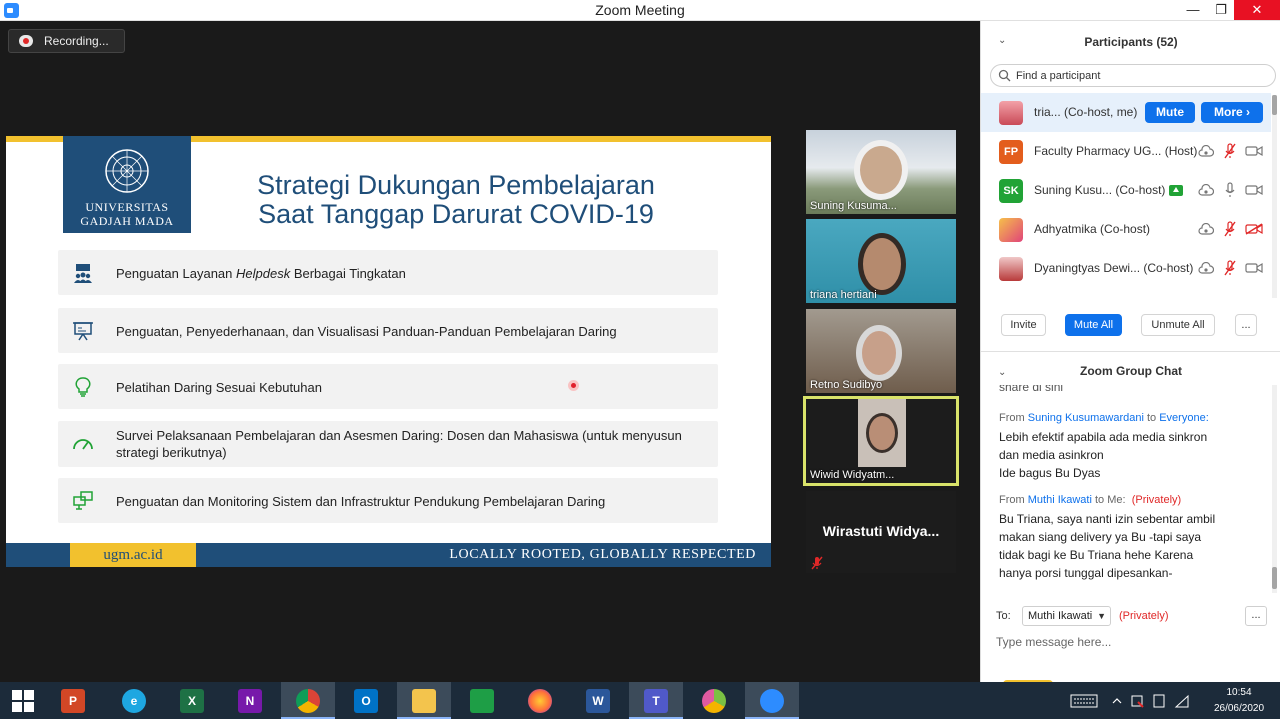 Image resolution: width=1280 pixels, height=719 pixels. Describe the element at coordinates (1141, 76) in the screenshot. I see `search-input` at that location.